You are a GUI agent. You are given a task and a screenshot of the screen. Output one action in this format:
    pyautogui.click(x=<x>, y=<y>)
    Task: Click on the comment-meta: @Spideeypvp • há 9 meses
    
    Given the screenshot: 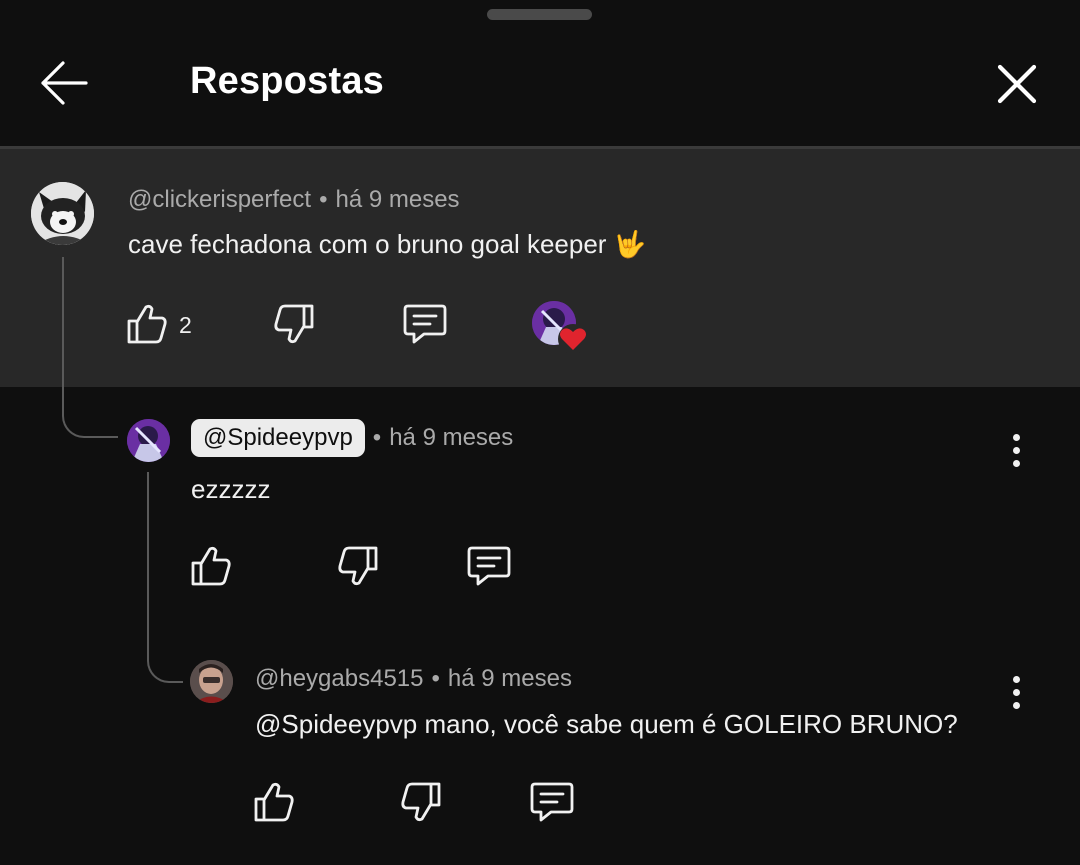 What is the action you would take?
    pyautogui.click(x=352, y=438)
    